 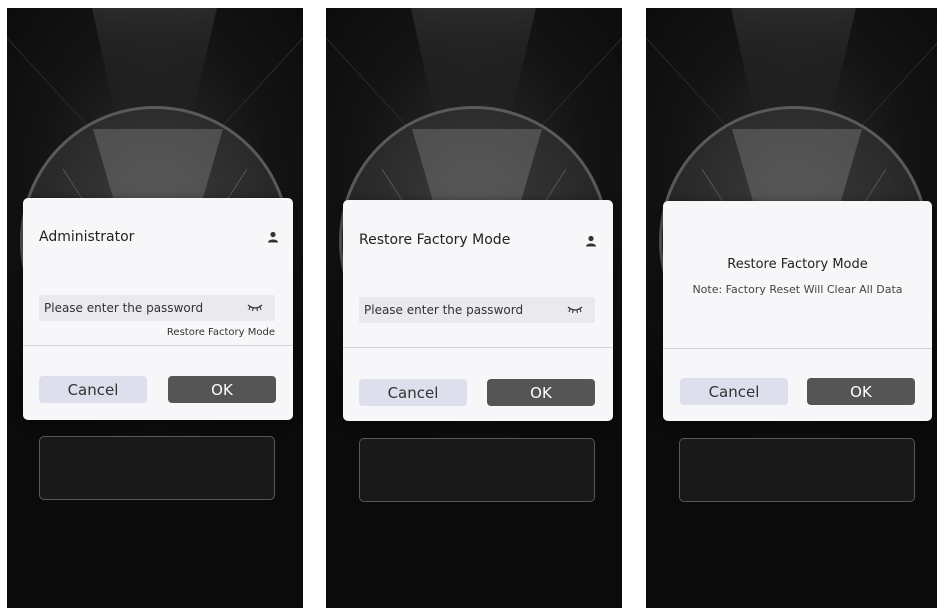 I want to click on factory-reset-warning: Note: Factory Reset Will Clear All Data, so click(x=797, y=289).